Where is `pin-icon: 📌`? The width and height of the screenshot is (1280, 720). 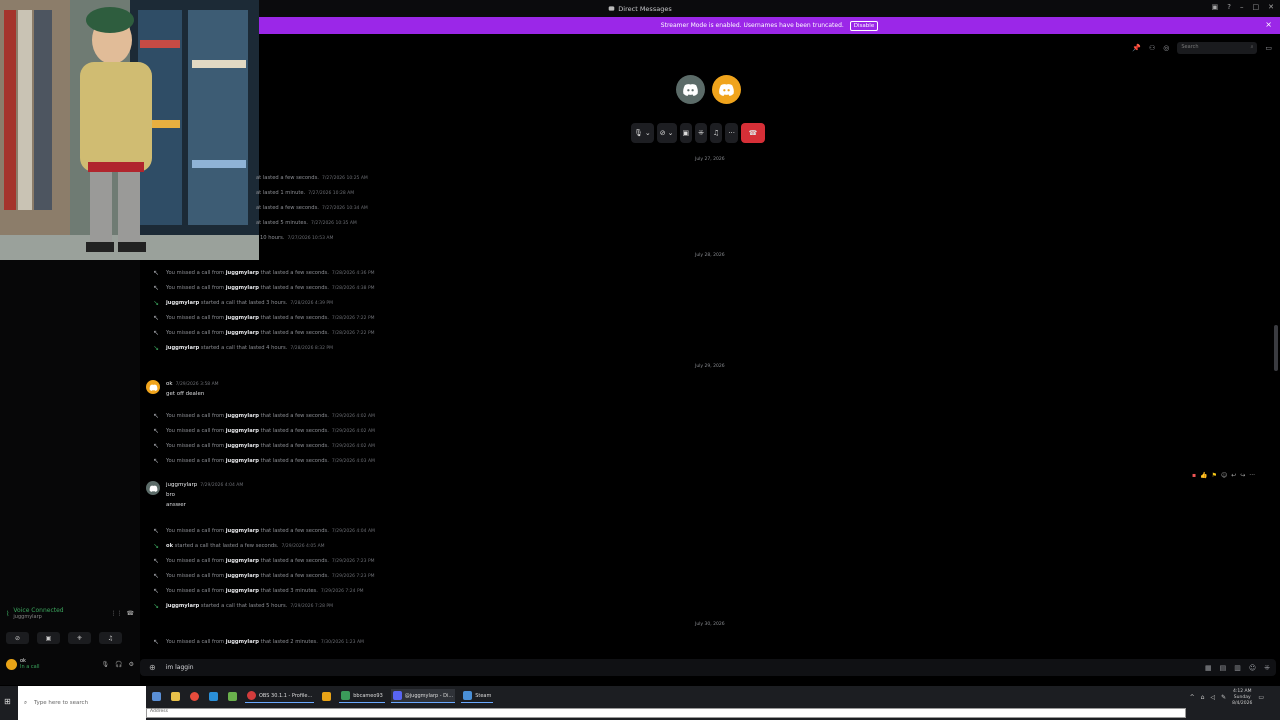 pin-icon: 📌 is located at coordinates (1136, 48).